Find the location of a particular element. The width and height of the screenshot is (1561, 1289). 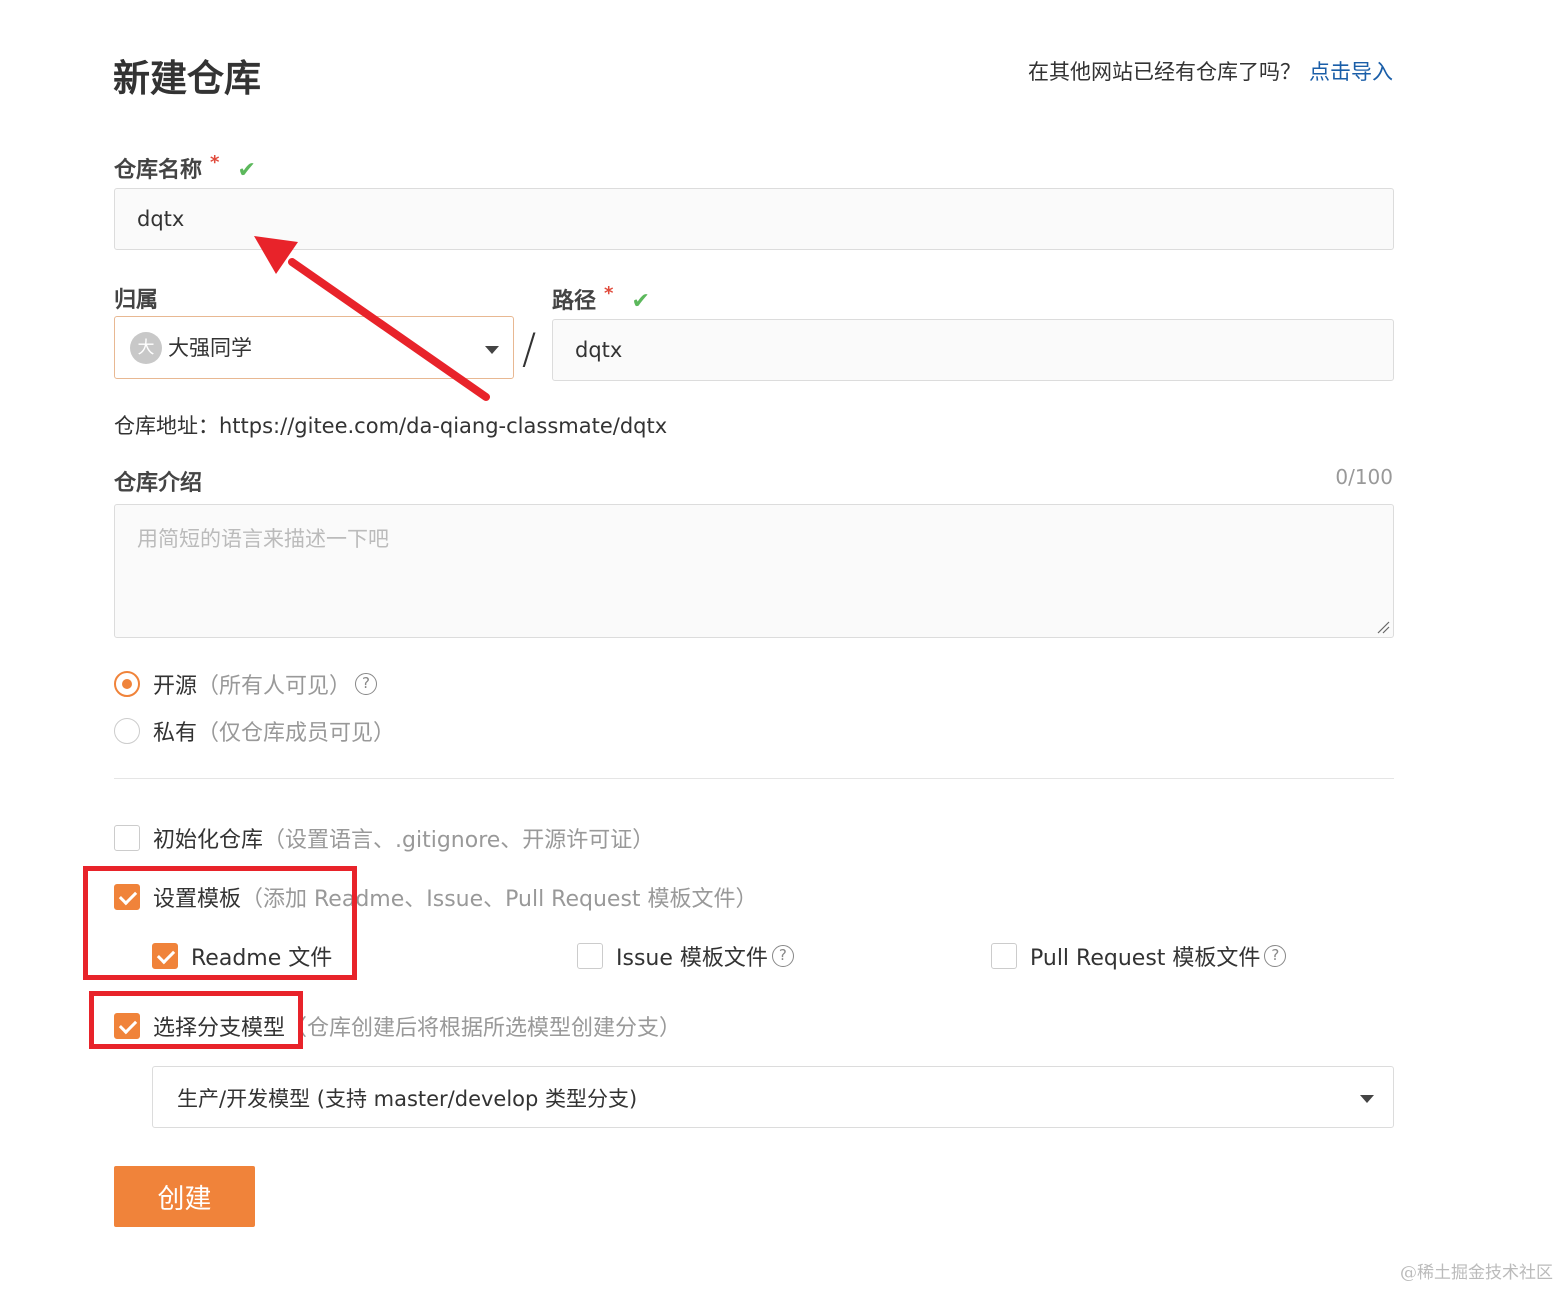

init-repo-checkbox is located at coordinates (127, 838).